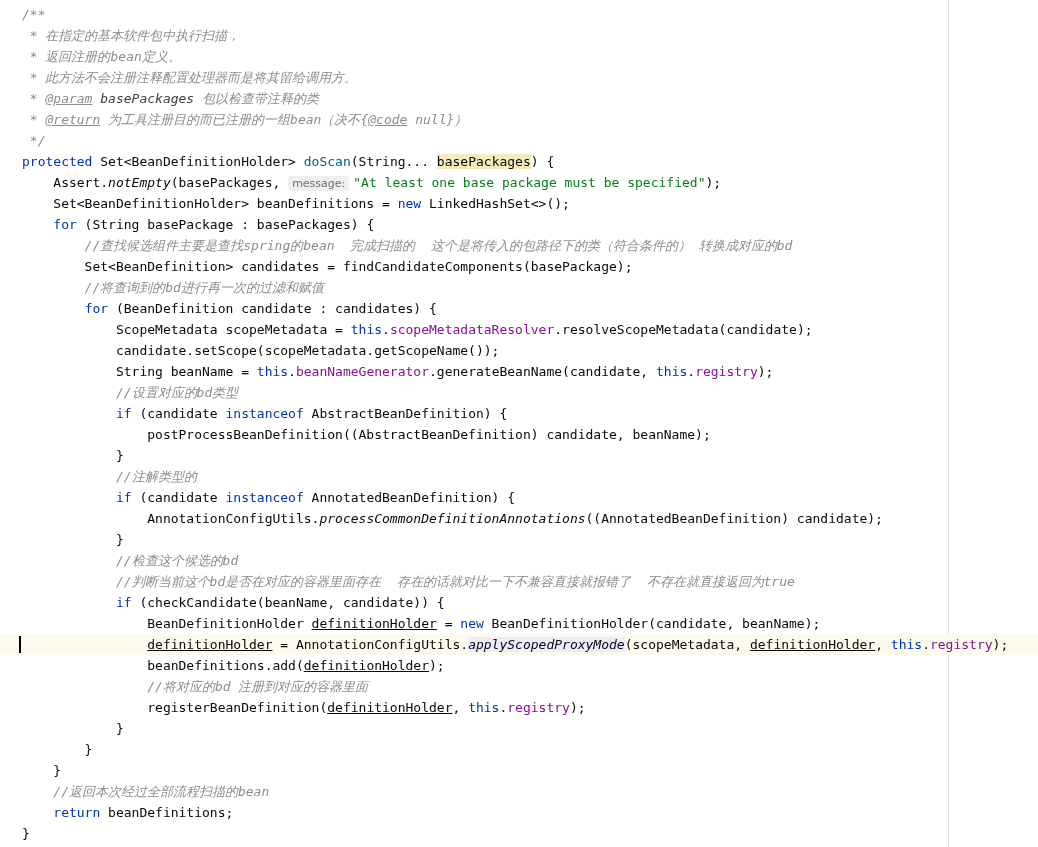 Image resolution: width=1038 pixels, height=847 pixels. Describe the element at coordinates (280, 603) in the screenshot. I see `code-line: if (checkCandidate(beanName, candidate)) {` at that location.